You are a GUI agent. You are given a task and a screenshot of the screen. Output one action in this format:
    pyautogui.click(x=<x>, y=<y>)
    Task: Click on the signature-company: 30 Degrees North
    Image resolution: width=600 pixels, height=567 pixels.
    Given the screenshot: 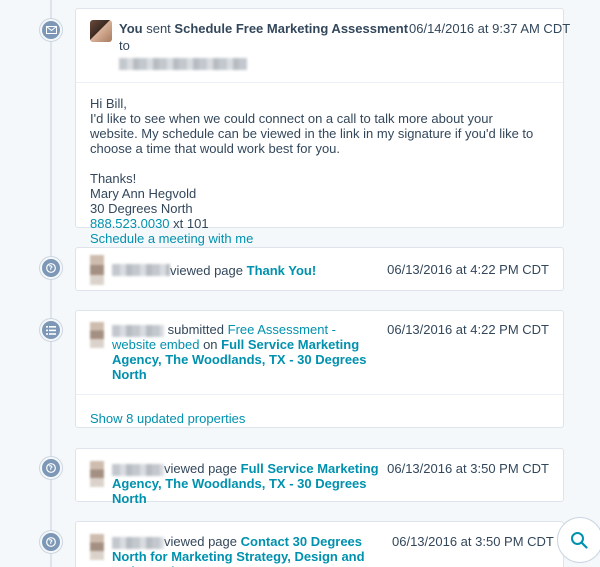 What is the action you would take?
    pyautogui.click(x=141, y=208)
    